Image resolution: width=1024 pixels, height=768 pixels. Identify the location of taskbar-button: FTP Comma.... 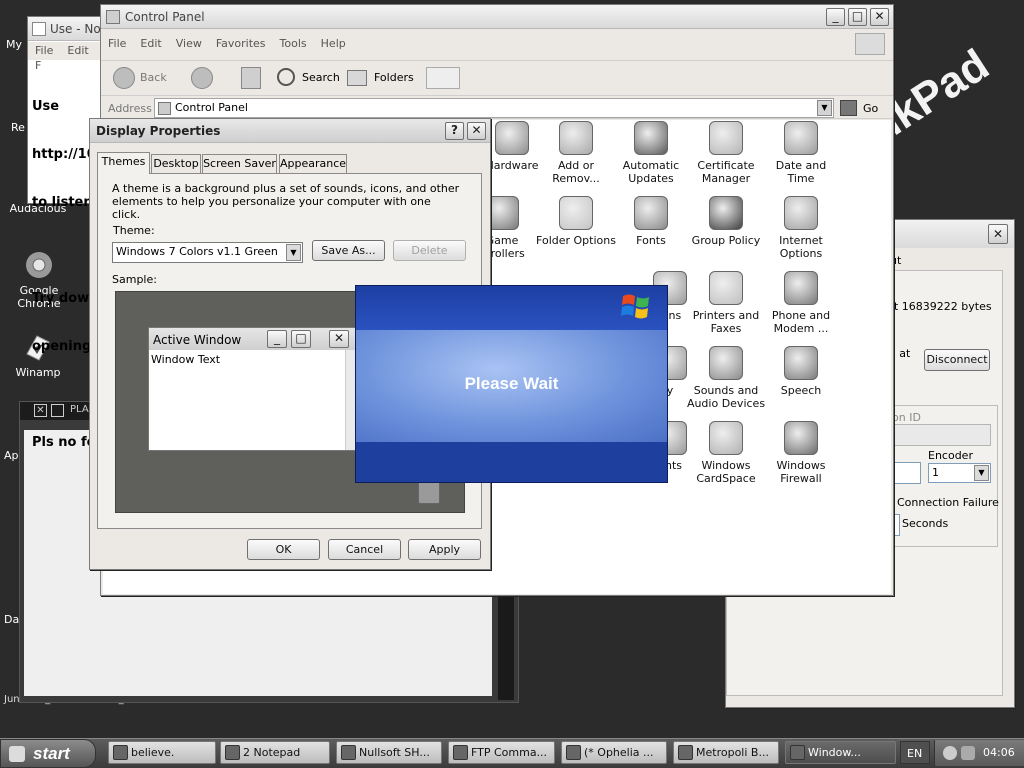
(501, 752).